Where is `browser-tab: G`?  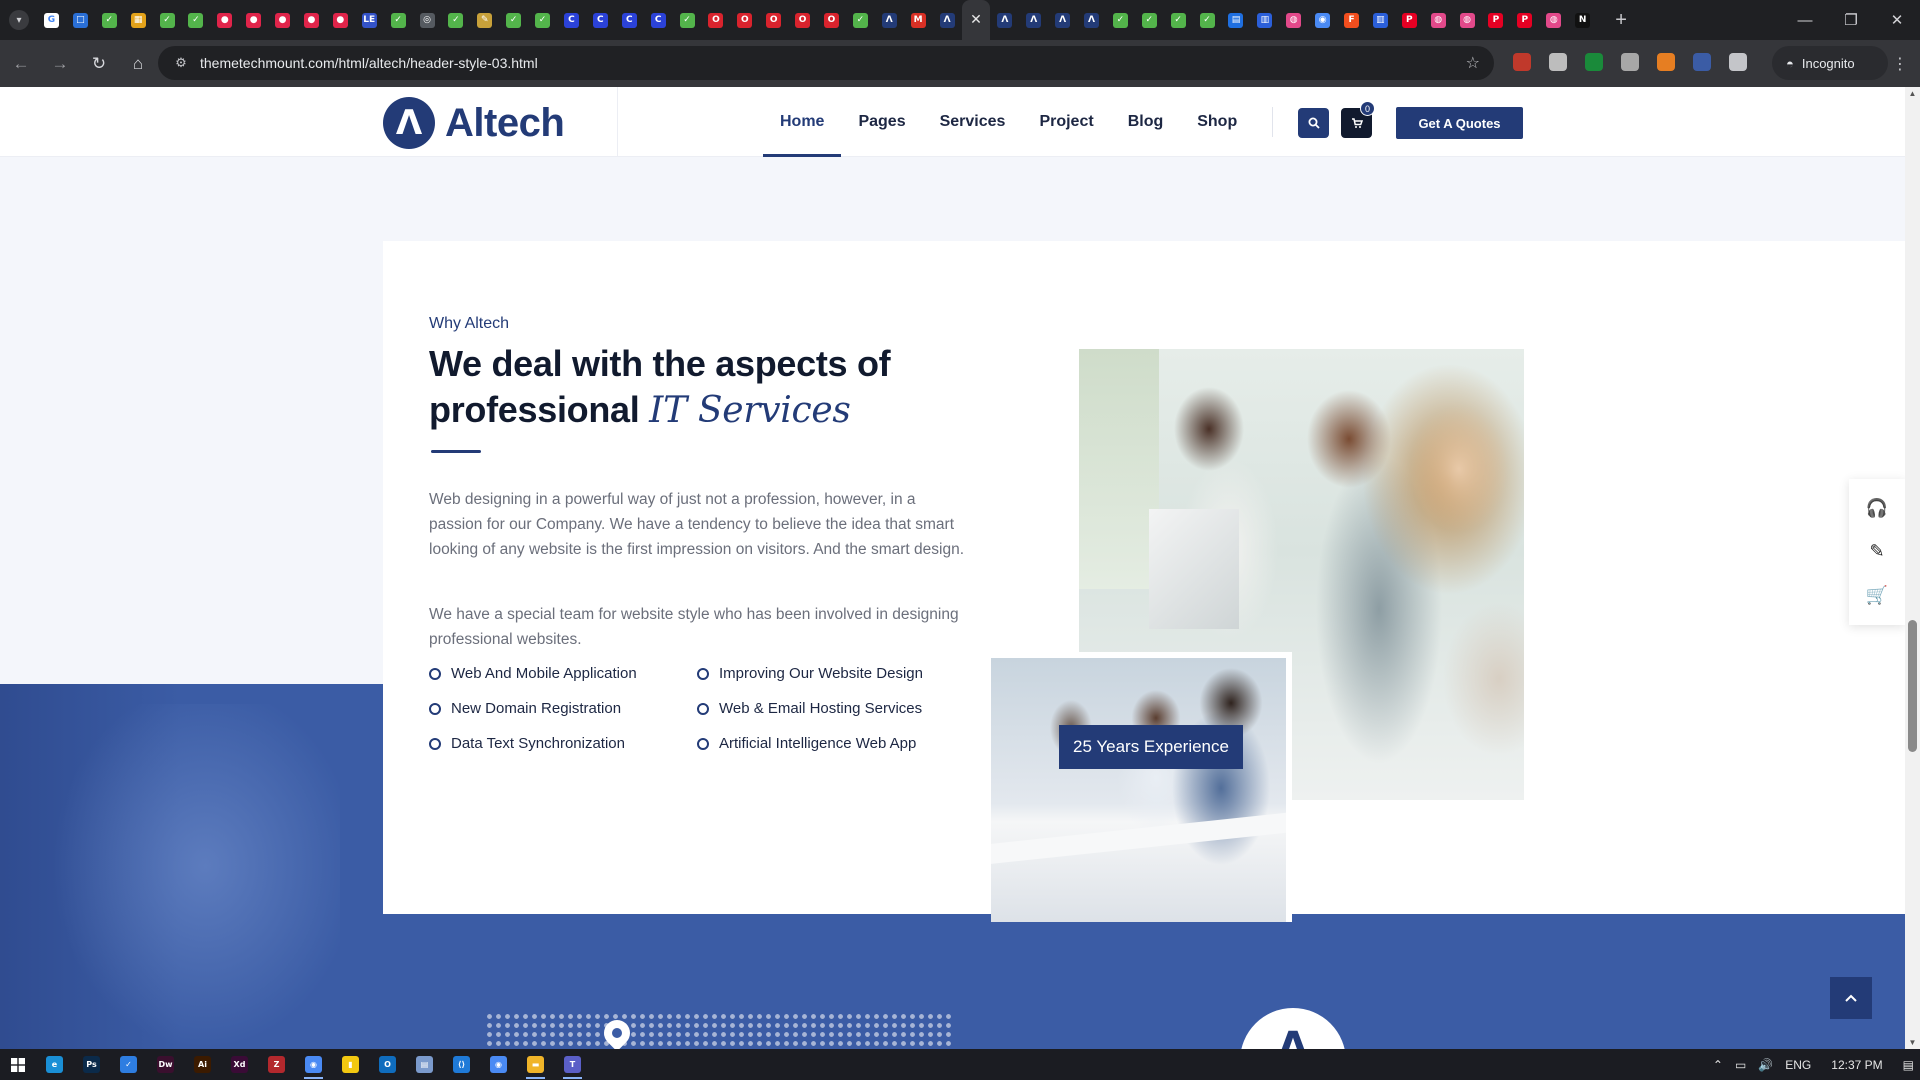 browser-tab: G is located at coordinates (51, 20).